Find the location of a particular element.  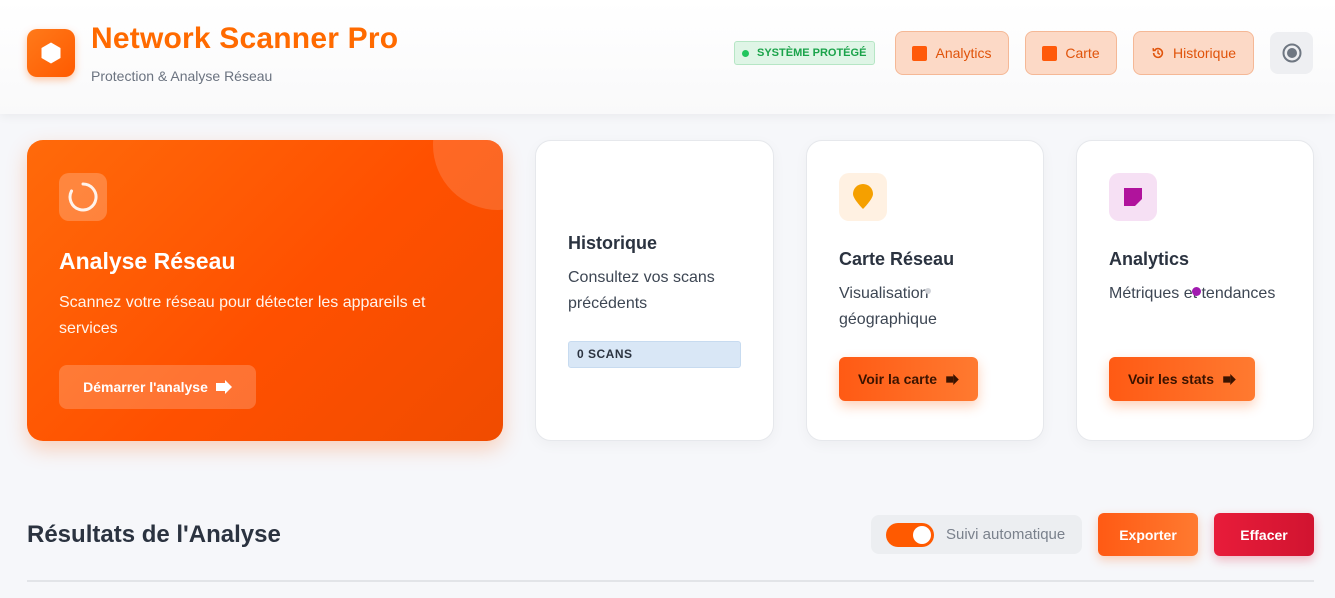

app-subtitle: Protection & Analyse Réseau is located at coordinates (182, 76).